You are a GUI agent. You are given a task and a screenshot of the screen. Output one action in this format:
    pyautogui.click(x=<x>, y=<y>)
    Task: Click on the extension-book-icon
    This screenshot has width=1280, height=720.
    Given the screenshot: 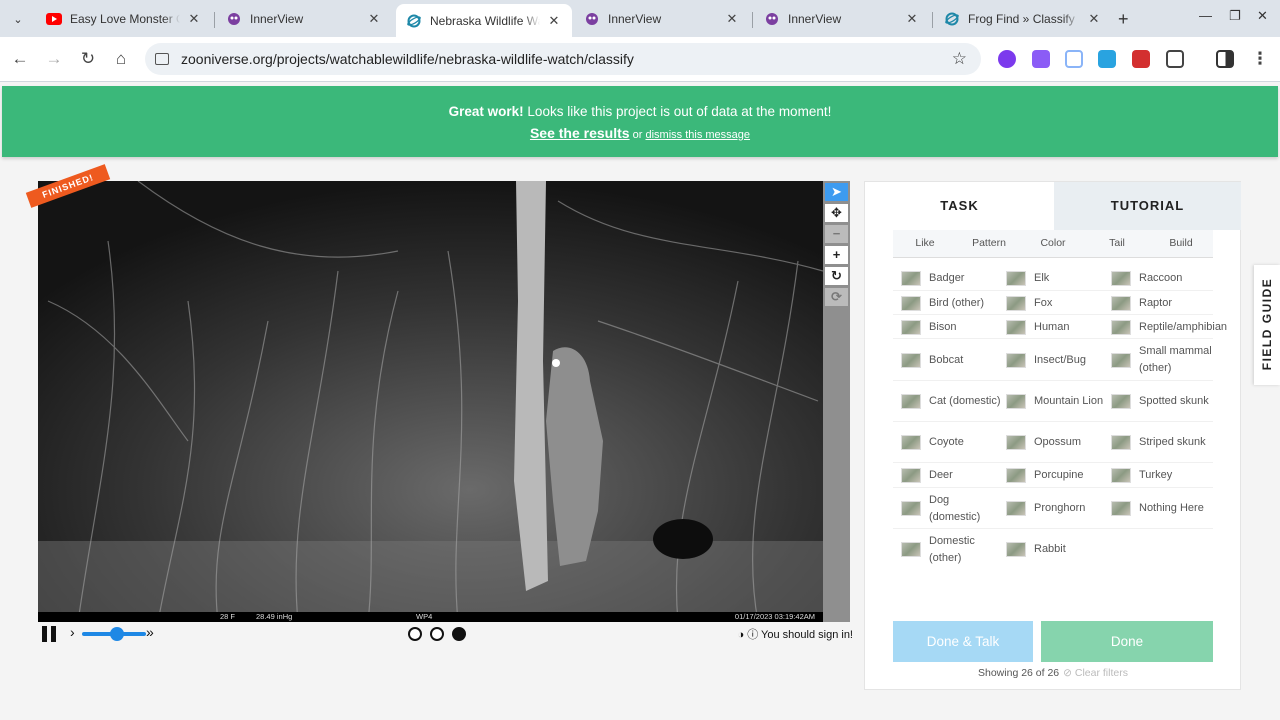 What is the action you would take?
    pyautogui.click(x=1074, y=59)
    